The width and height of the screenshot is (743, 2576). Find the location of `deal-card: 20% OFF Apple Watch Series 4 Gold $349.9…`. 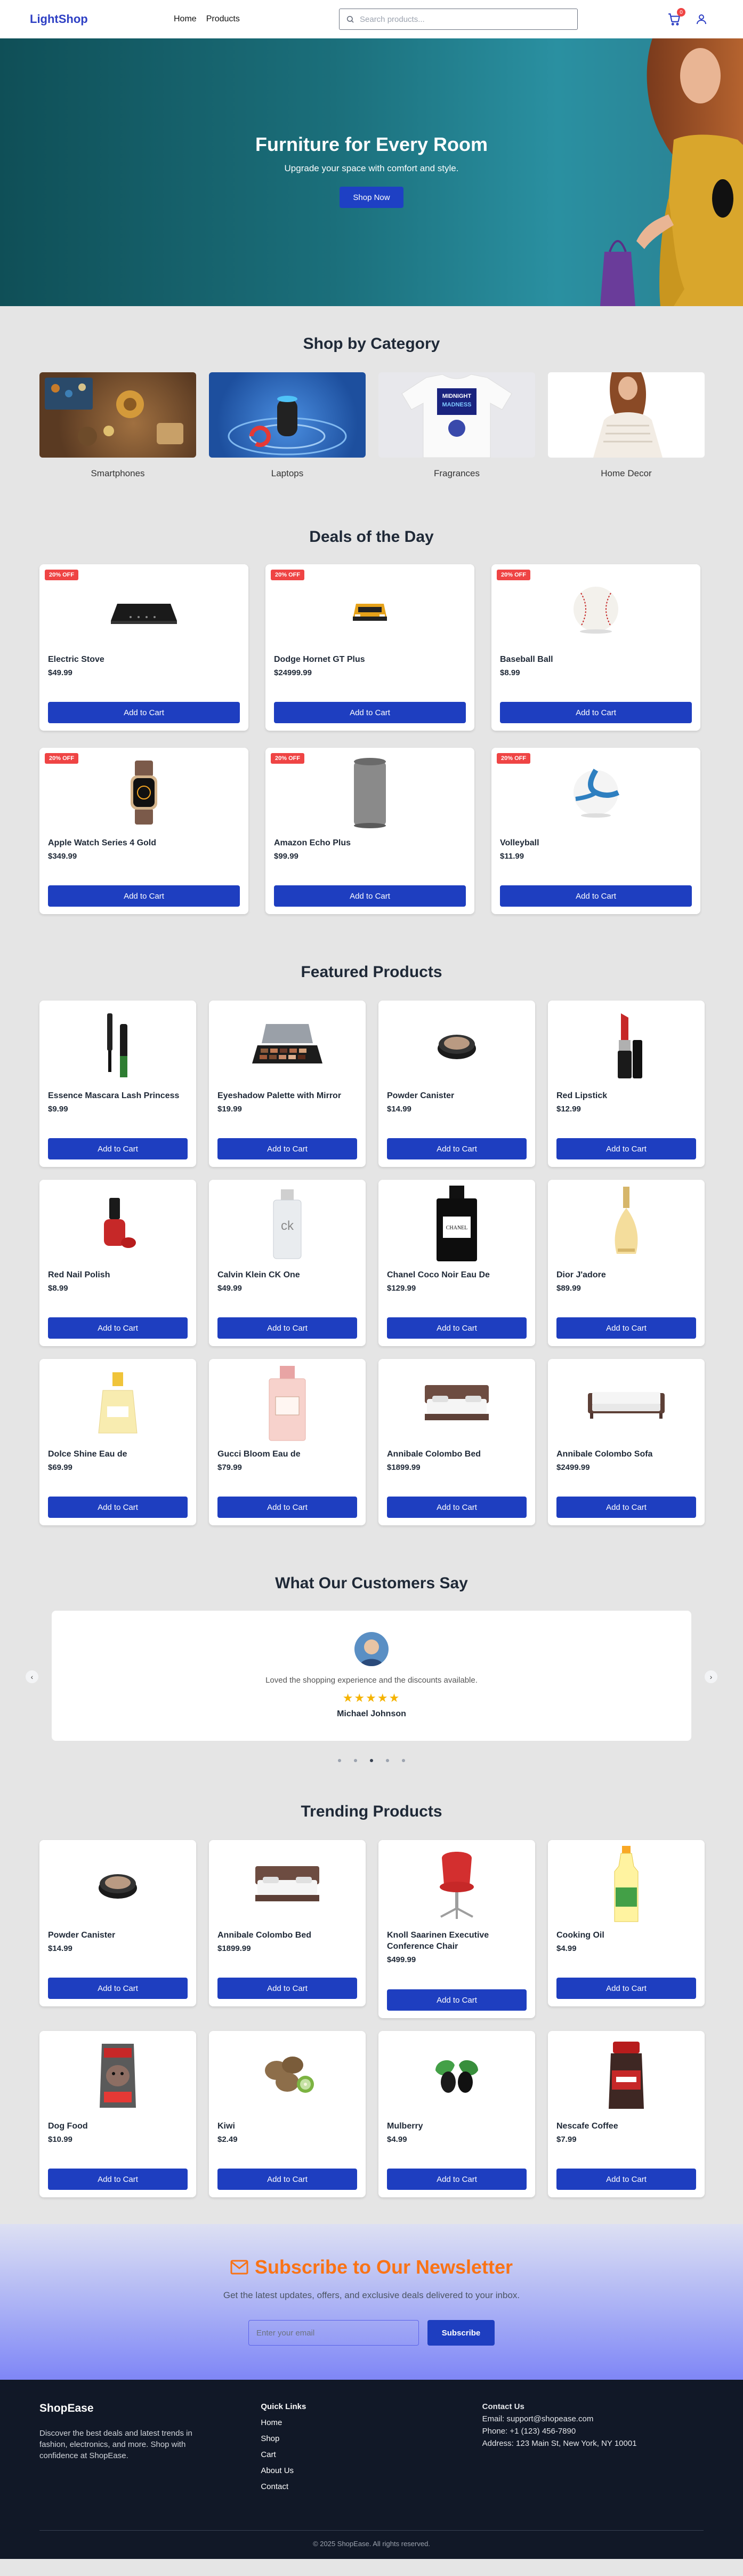

deal-card: 20% OFF Apple Watch Series 4 Gold $349.9… is located at coordinates (143, 831).